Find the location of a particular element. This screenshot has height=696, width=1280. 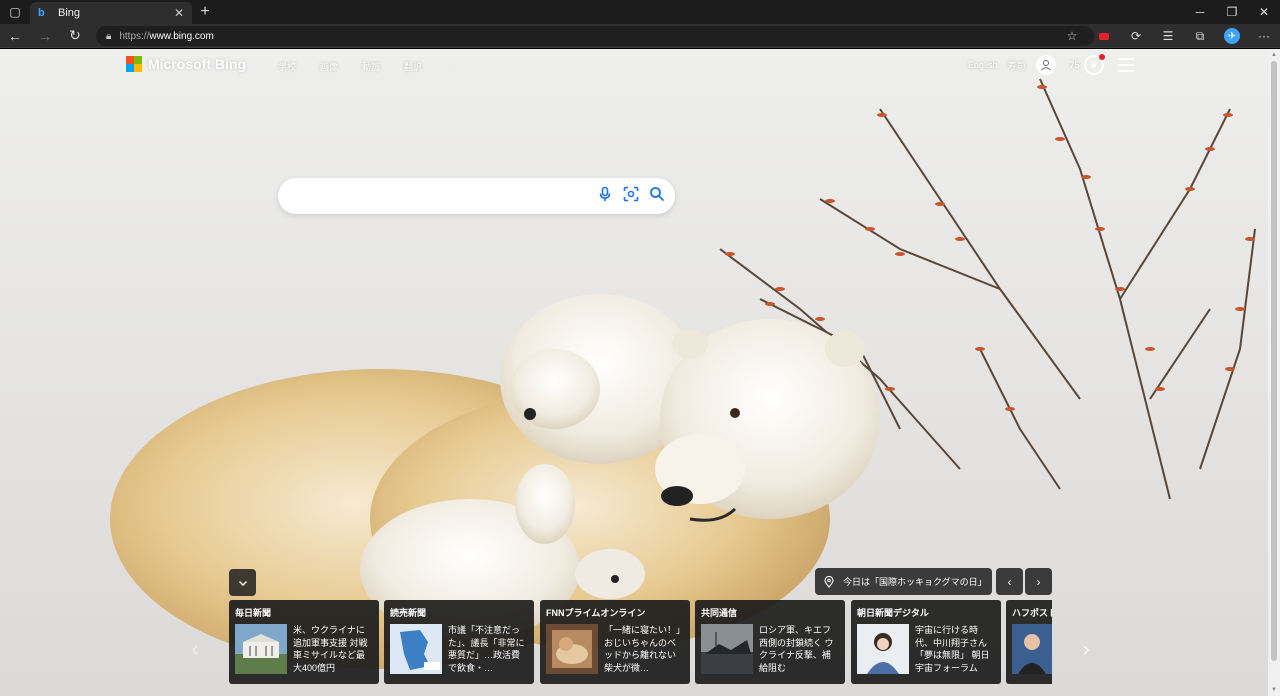

location-pin-icon is located at coordinates (829, 581).